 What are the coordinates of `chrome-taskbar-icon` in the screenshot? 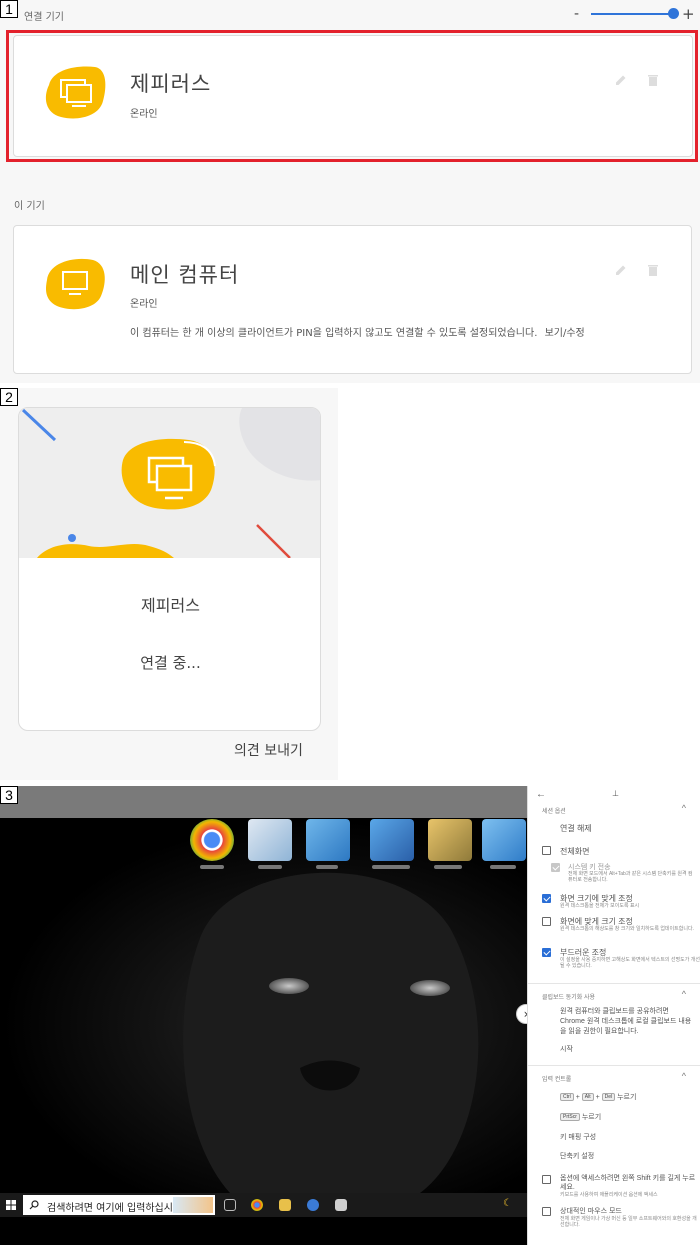 It's located at (257, 1205).